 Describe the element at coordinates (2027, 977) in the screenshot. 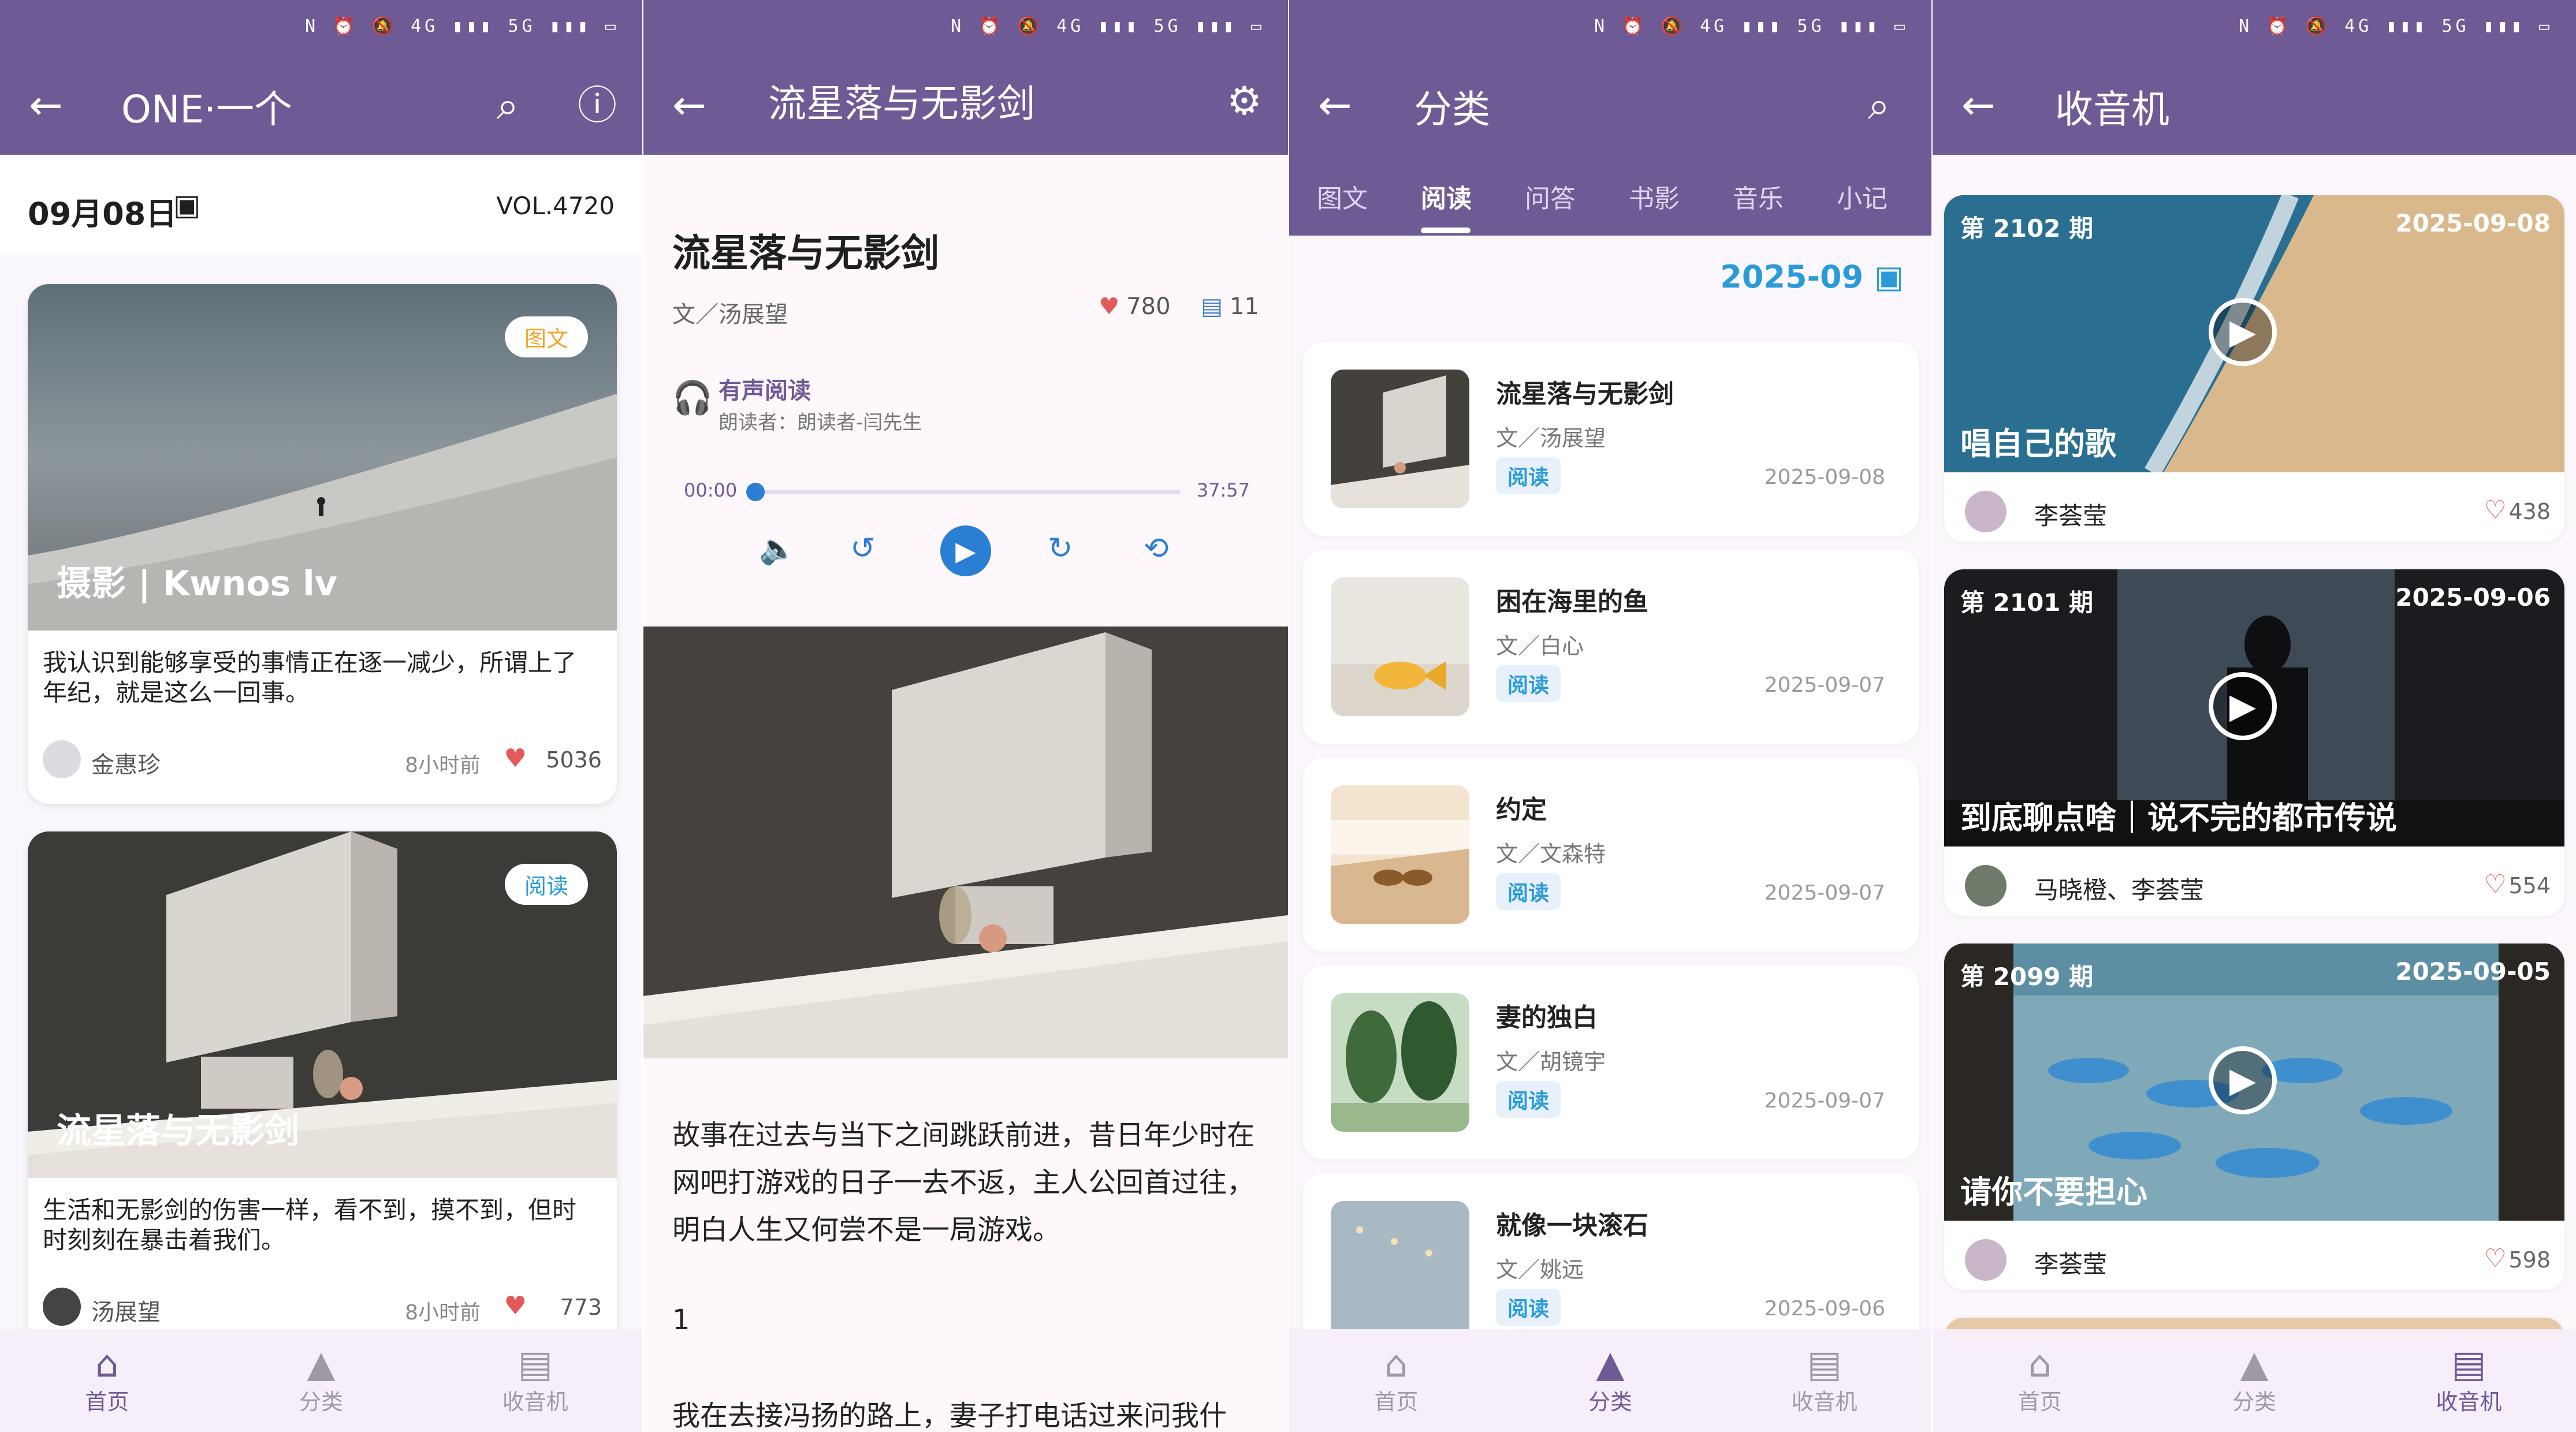

I see `issue-number: 第 2099 期` at that location.